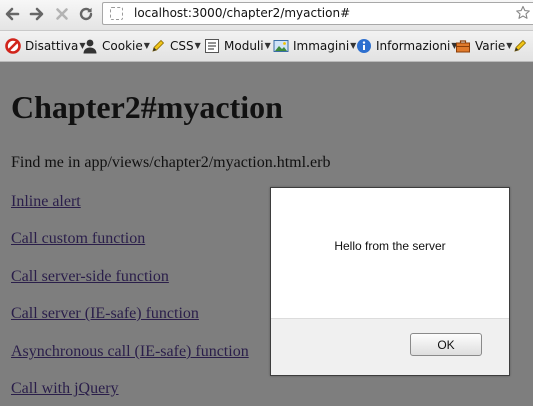  I want to click on ok-button: OK, so click(446, 344).